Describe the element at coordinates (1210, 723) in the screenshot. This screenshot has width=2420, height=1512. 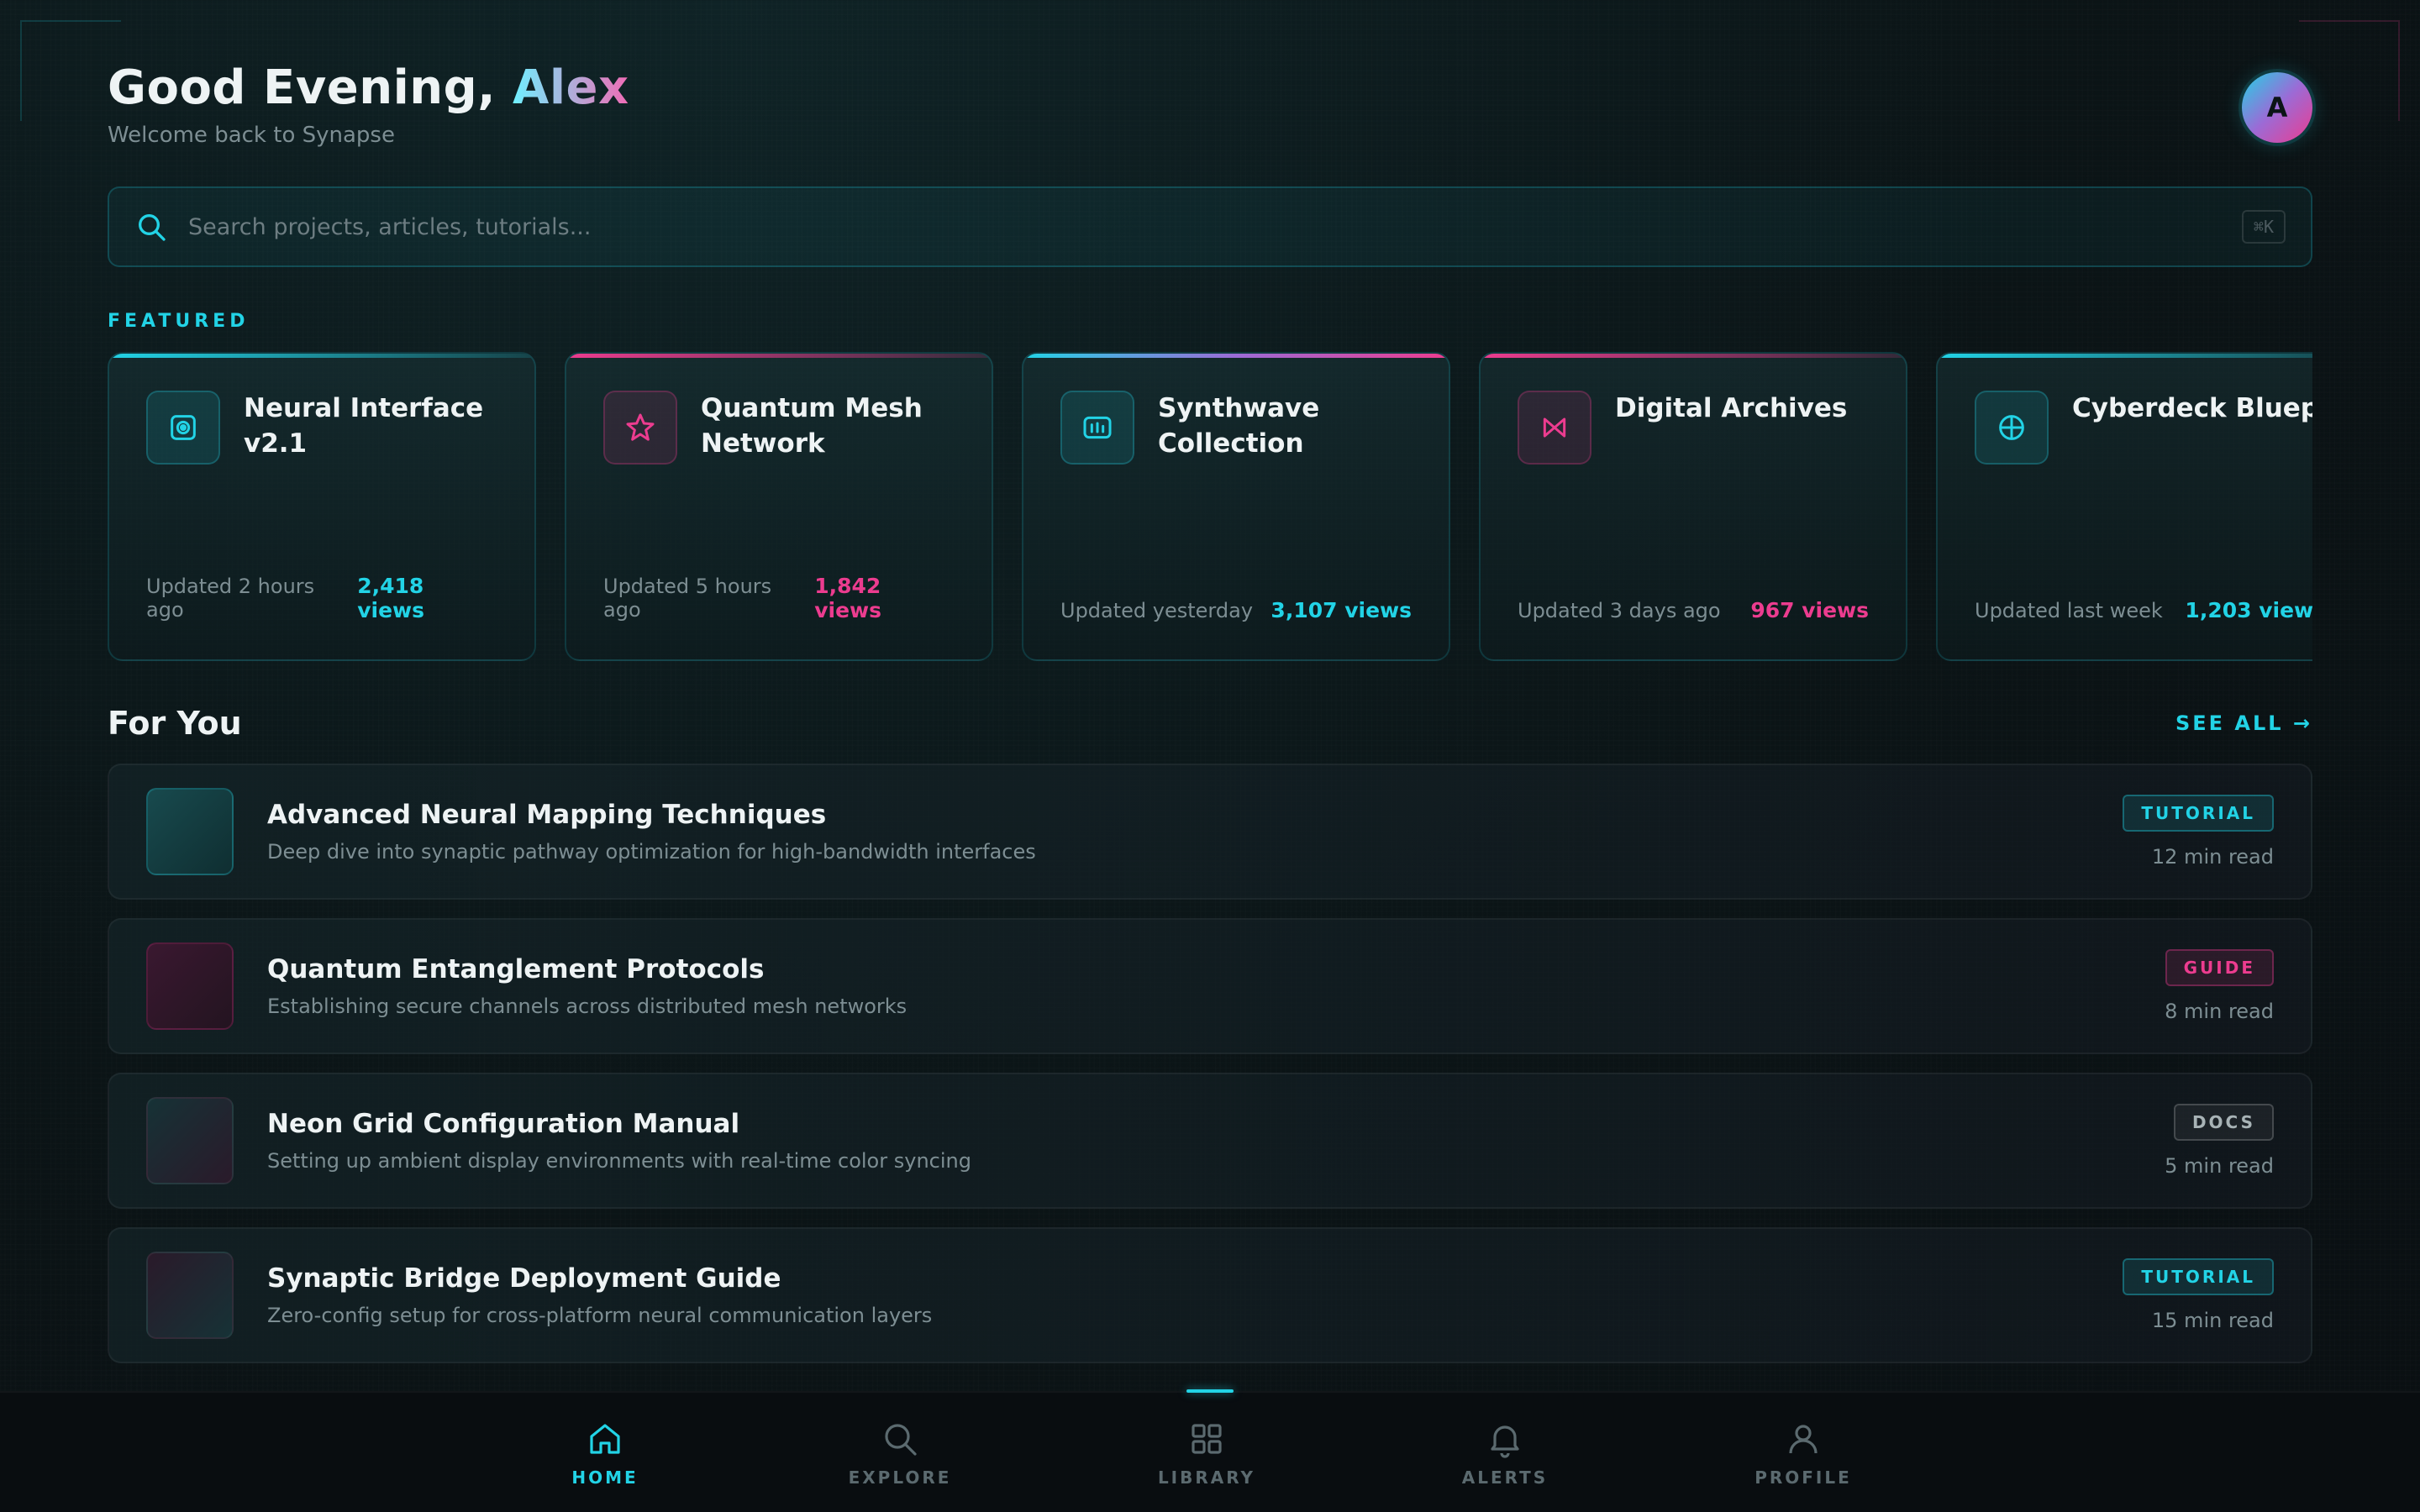
I see `for-you-header: For You SEE ALL →` at that location.